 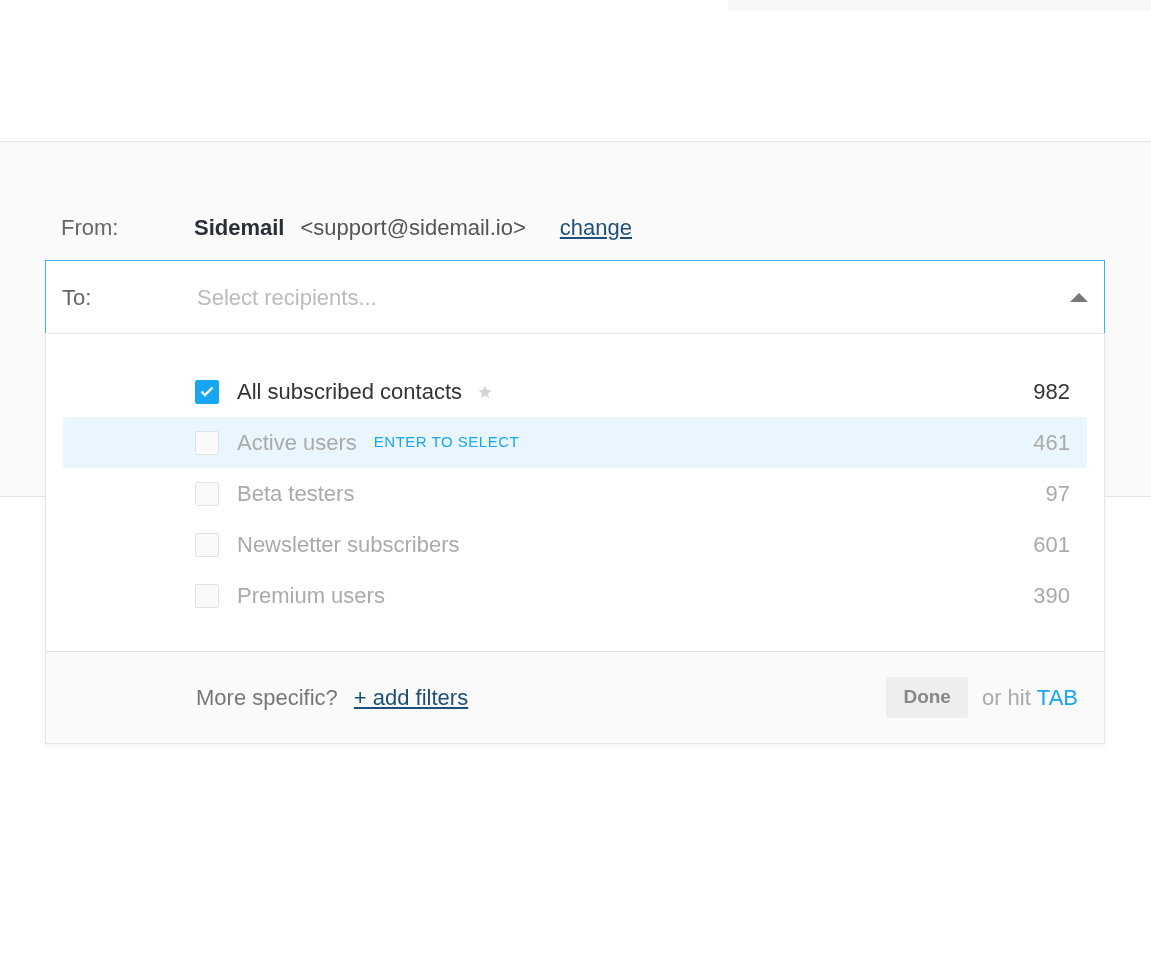 What do you see at coordinates (77, 297) in the screenshot?
I see `to-label: To:` at bounding box center [77, 297].